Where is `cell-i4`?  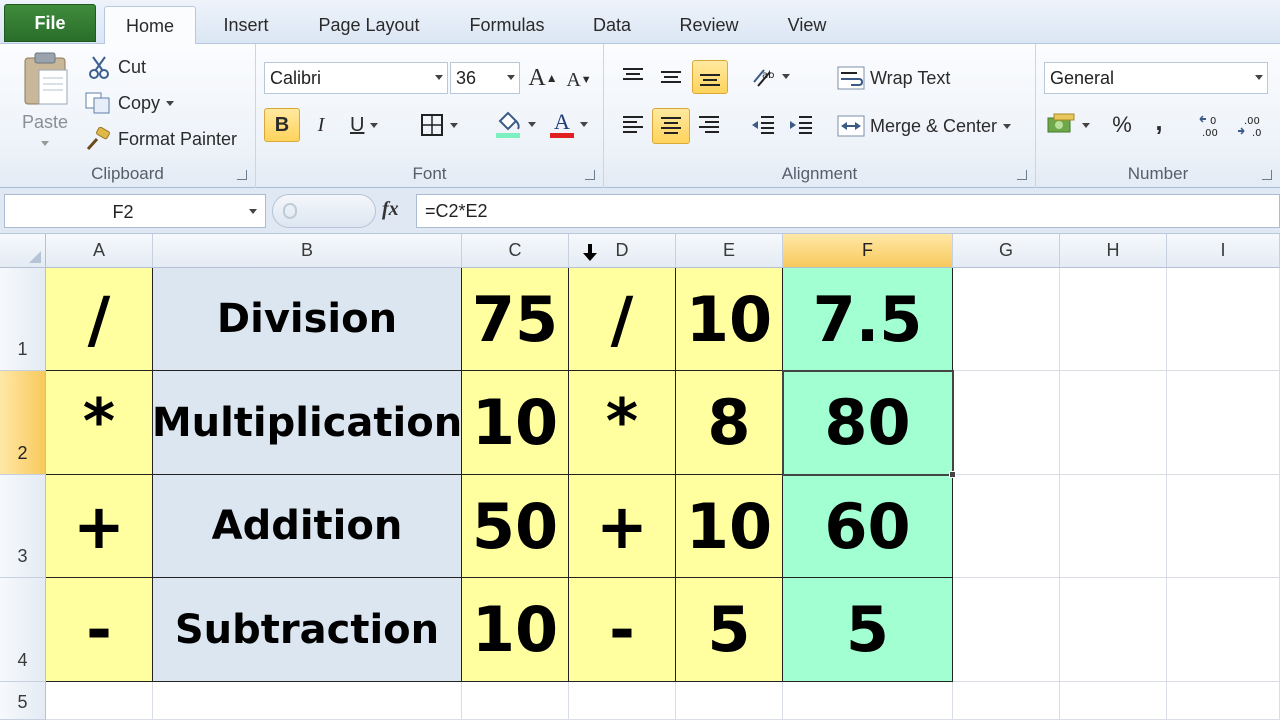
cell-i4 is located at coordinates (1223, 630).